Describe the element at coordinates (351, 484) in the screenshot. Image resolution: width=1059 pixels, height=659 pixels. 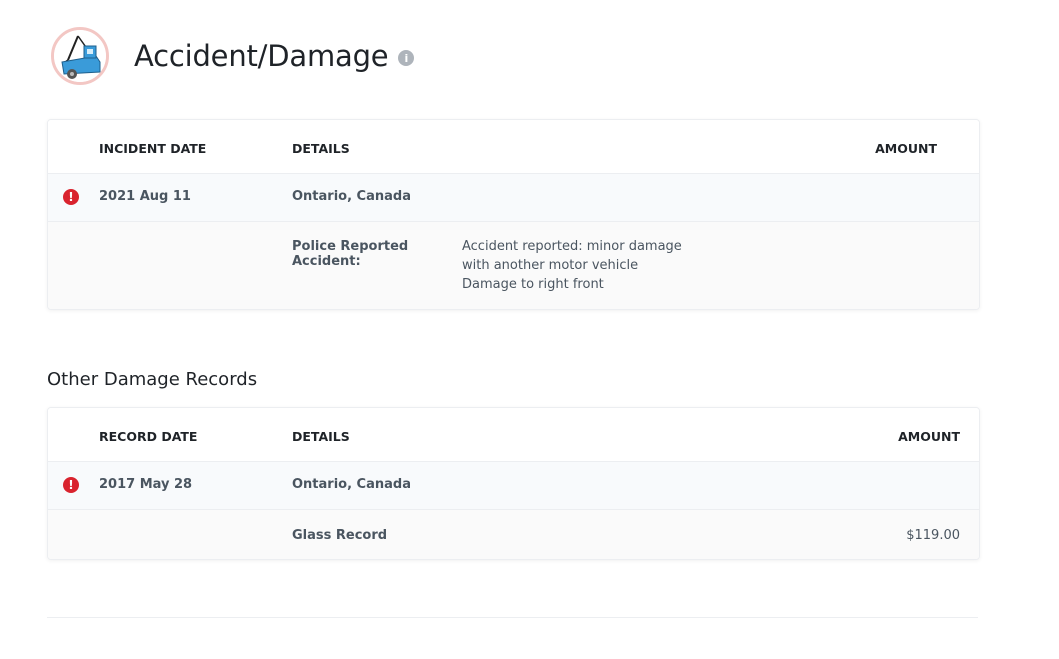
I see `record-location: Ontario, Canada` at that location.